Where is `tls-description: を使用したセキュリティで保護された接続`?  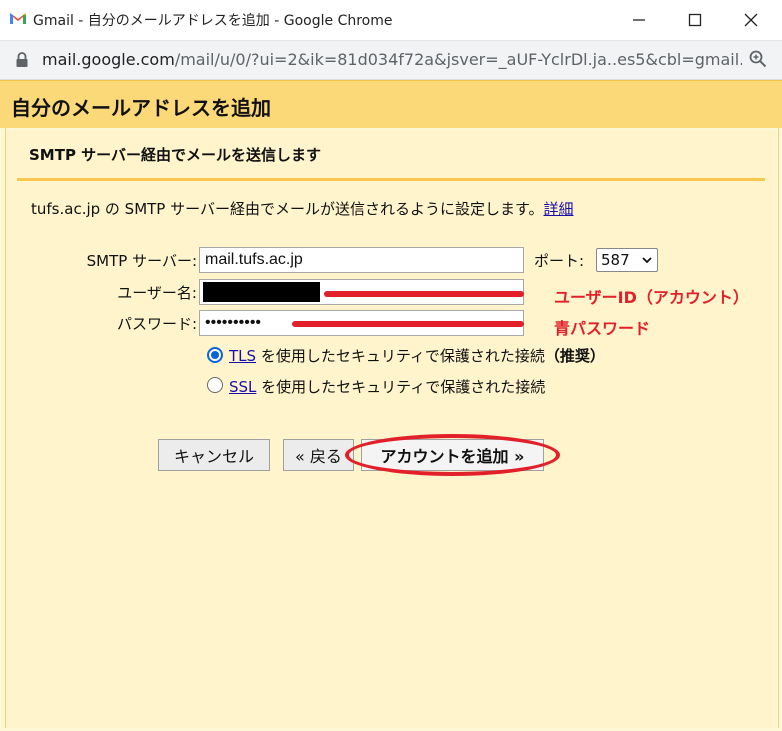
tls-description: を使用したセキュリティで保護された接続 is located at coordinates (400, 356).